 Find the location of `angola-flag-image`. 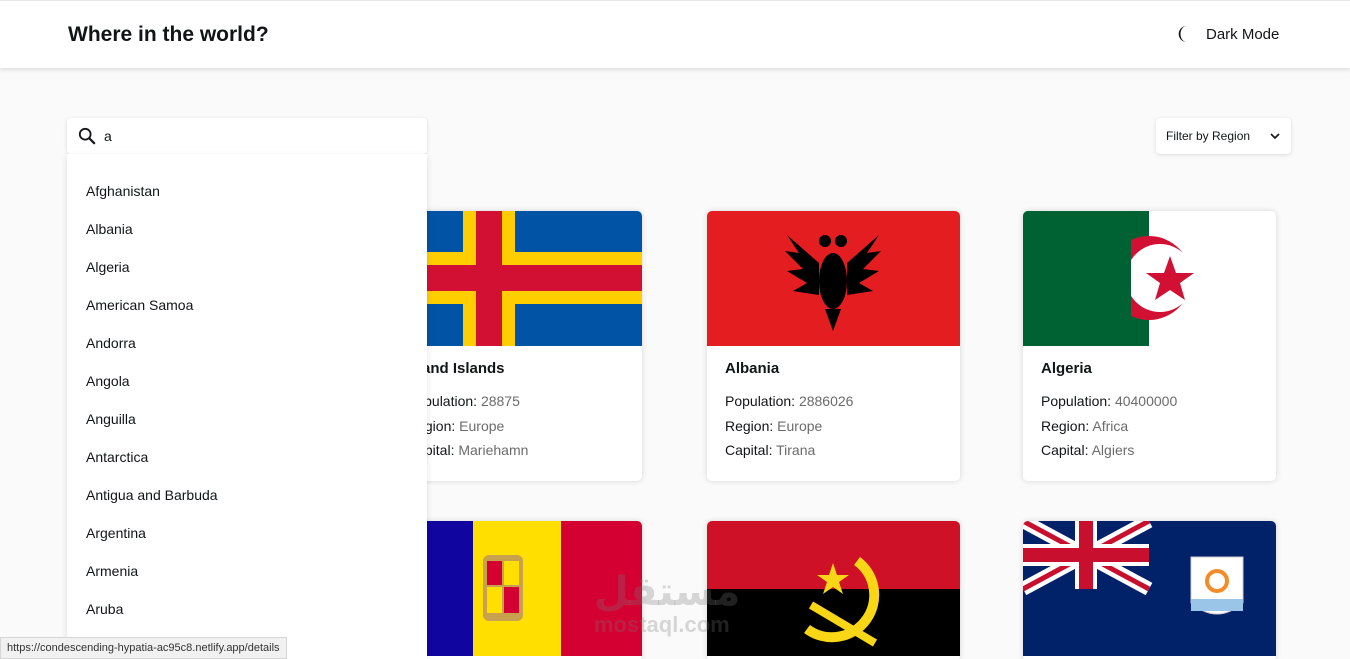

angola-flag-image is located at coordinates (833, 588).